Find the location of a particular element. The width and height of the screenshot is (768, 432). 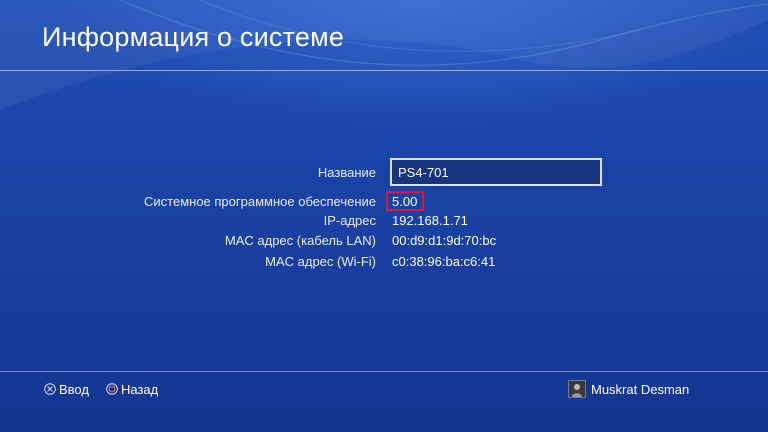

back-hint: Назад is located at coordinates (132, 389).